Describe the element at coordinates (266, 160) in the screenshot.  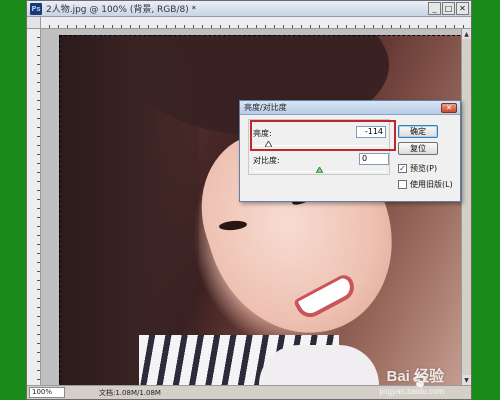
I see `contrast-label: 对比度:` at that location.